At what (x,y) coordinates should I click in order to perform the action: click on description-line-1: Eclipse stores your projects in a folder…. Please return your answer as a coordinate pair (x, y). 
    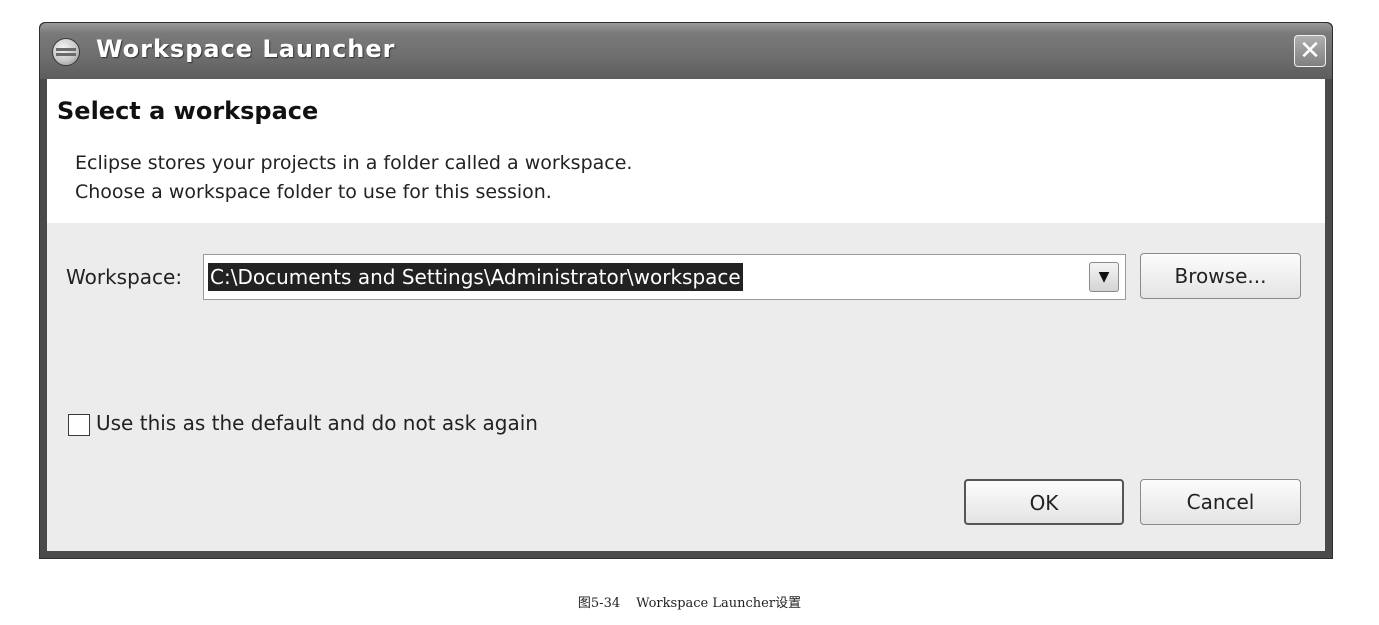
    Looking at the image, I should click on (354, 163).